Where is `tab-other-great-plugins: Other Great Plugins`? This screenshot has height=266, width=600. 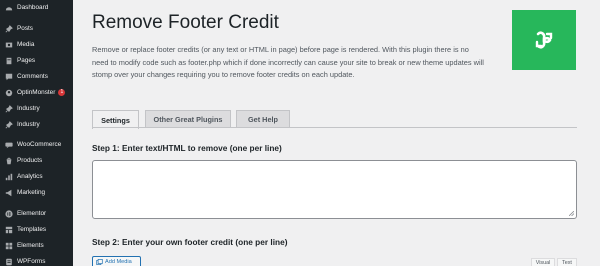 tab-other-great-plugins: Other Great Plugins is located at coordinates (188, 119).